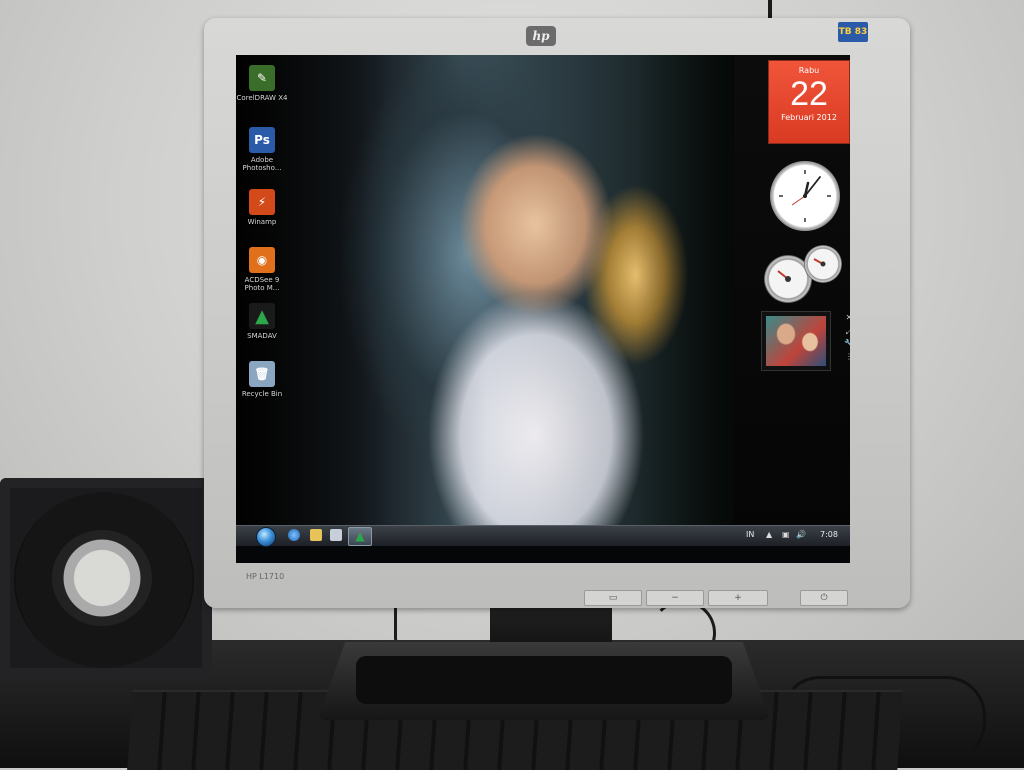  I want to click on energy-badge: TB 83, so click(853, 32).